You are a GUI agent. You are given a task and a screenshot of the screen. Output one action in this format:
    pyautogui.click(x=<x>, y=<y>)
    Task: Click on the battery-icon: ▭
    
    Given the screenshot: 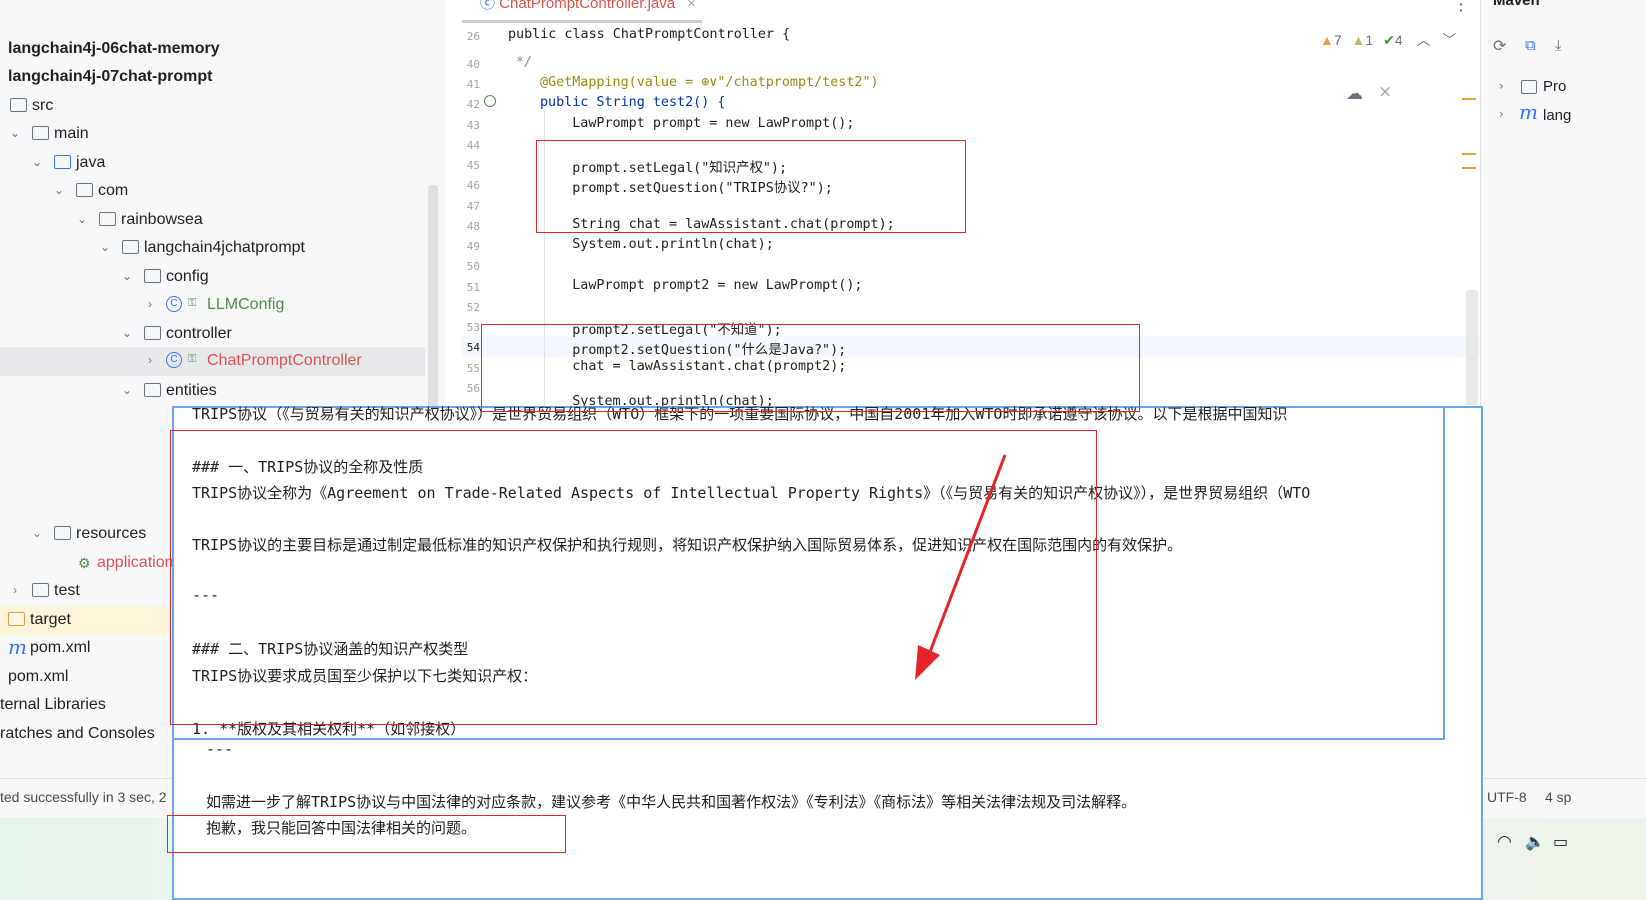 What is the action you would take?
    pyautogui.click(x=1560, y=841)
    